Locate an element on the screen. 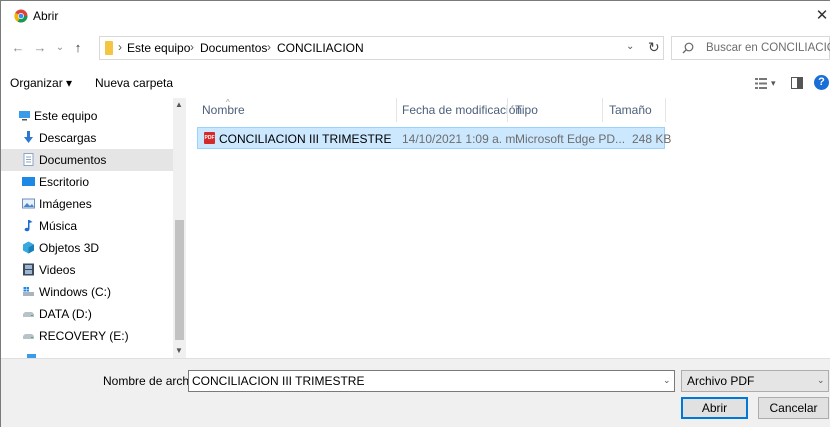 The height and width of the screenshot is (427, 830). sidebar-item-label: Videos is located at coordinates (57, 270).